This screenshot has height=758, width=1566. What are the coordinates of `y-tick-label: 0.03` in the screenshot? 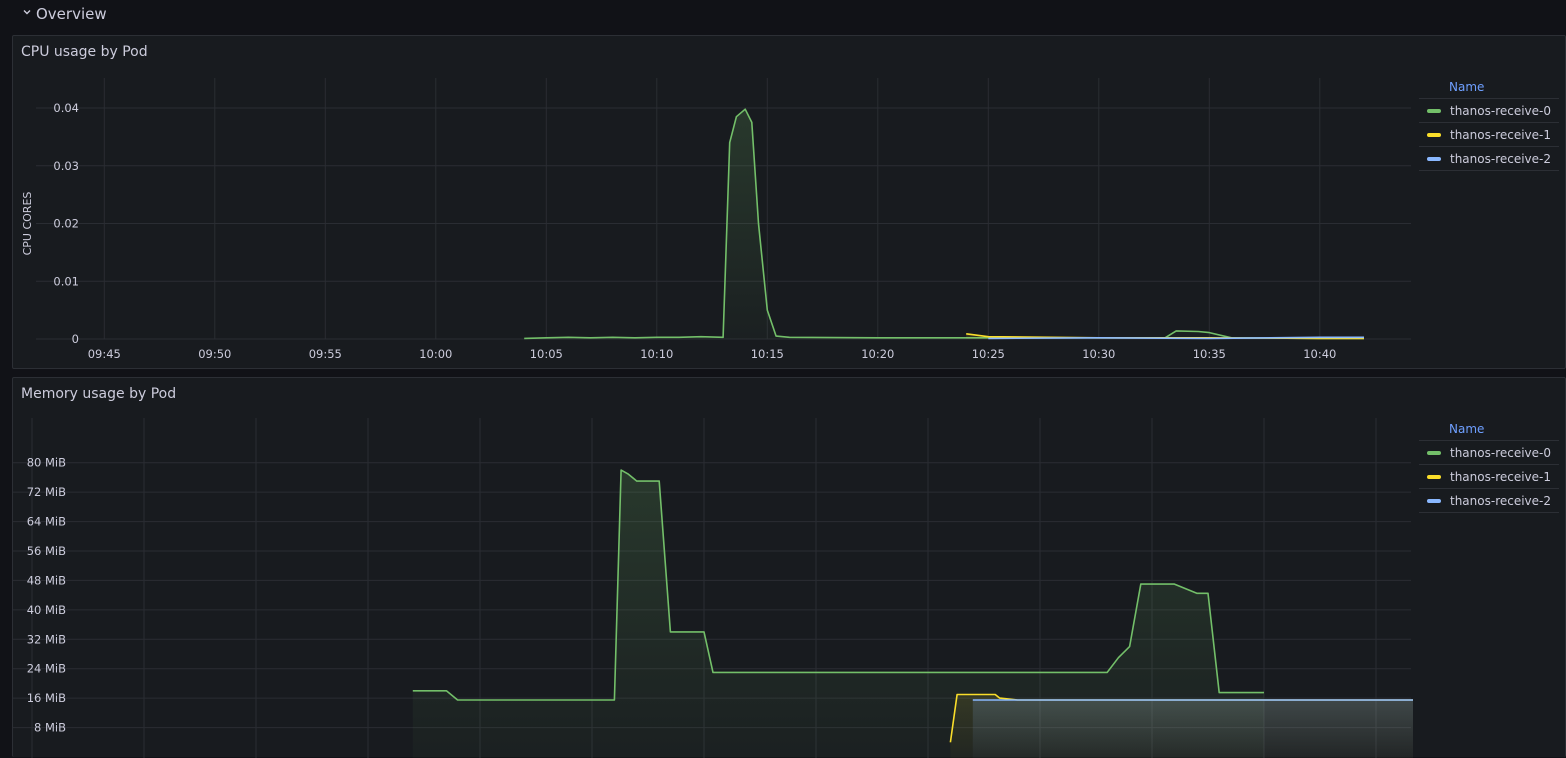 It's located at (66, 166).